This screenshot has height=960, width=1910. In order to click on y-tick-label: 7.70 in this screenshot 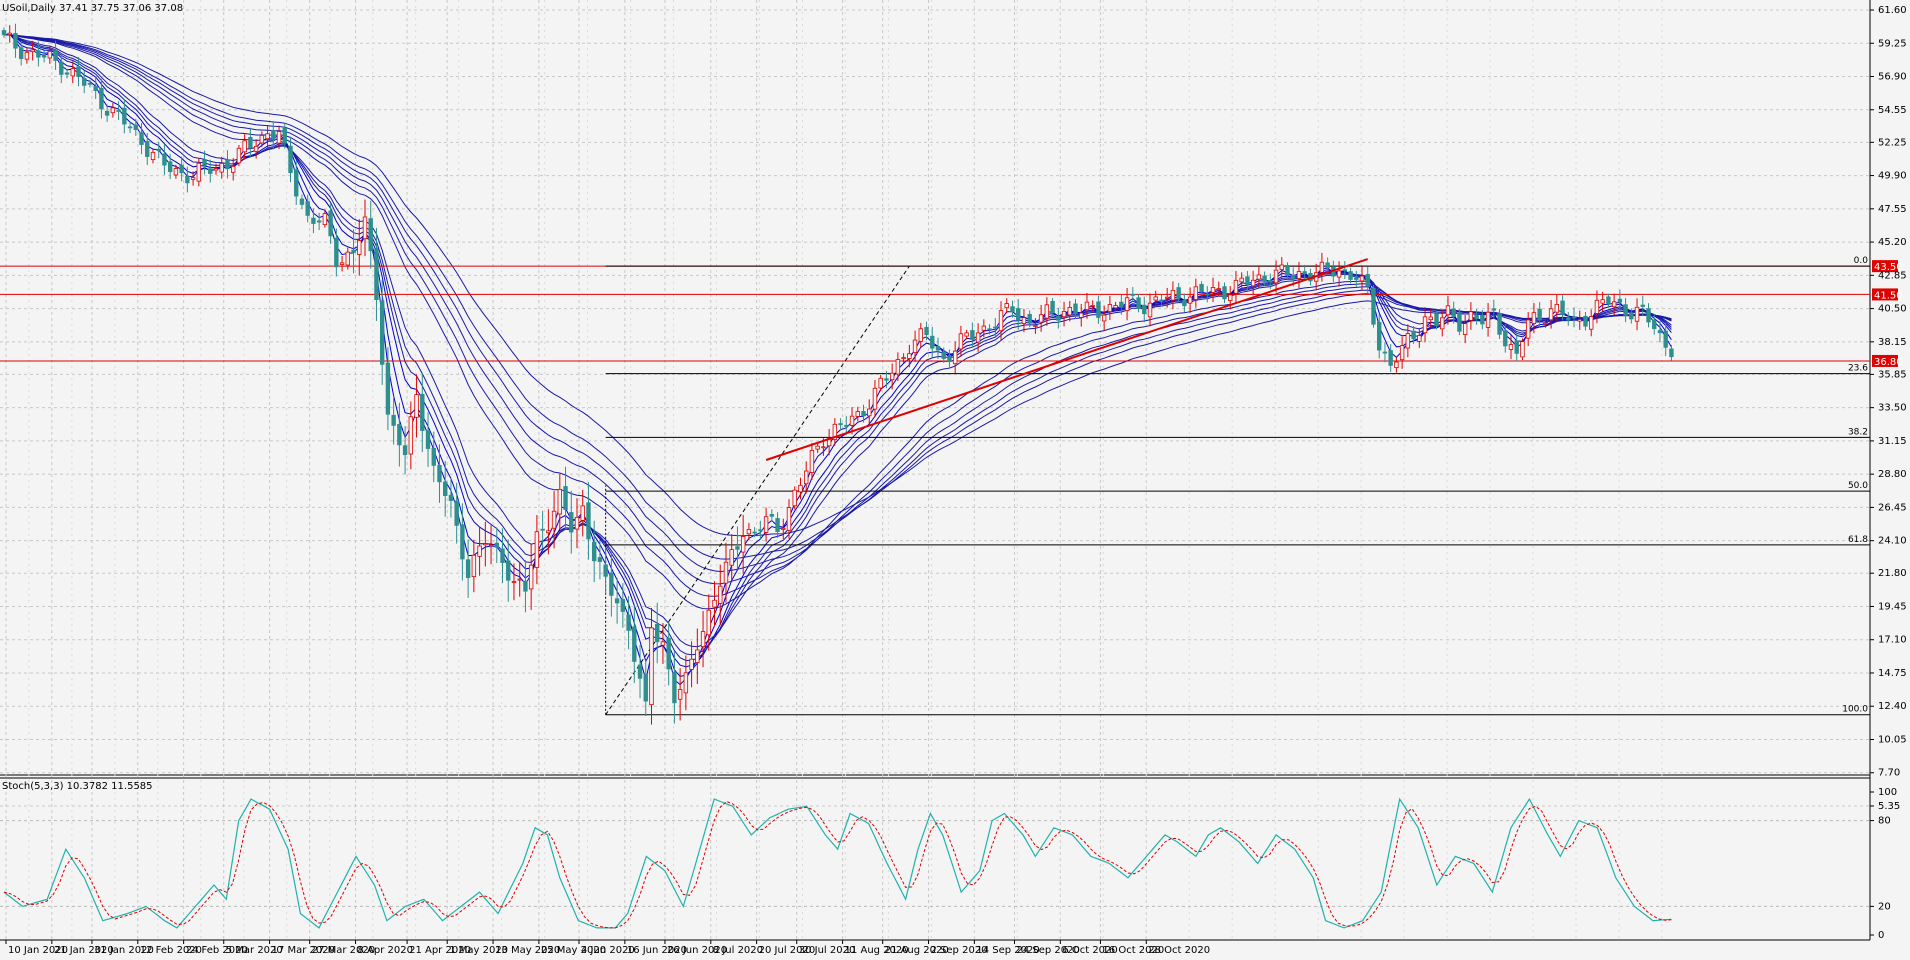, I will do `click(1889, 773)`.